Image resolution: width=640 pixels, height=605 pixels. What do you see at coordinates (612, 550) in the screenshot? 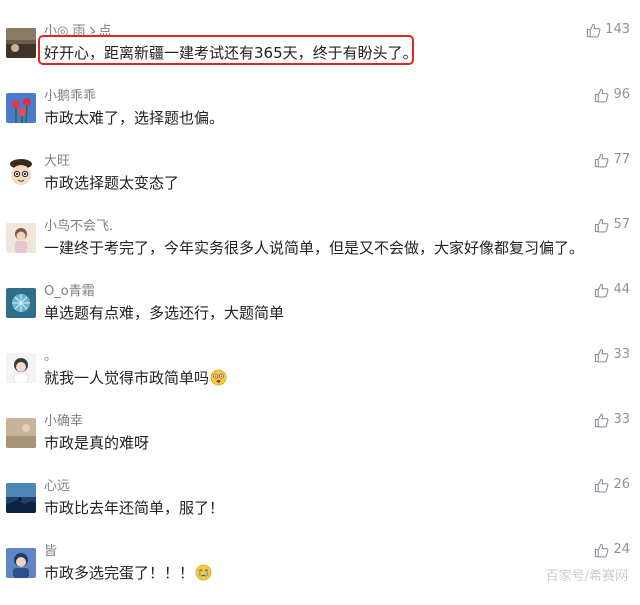
I see `like-button: 24` at bounding box center [612, 550].